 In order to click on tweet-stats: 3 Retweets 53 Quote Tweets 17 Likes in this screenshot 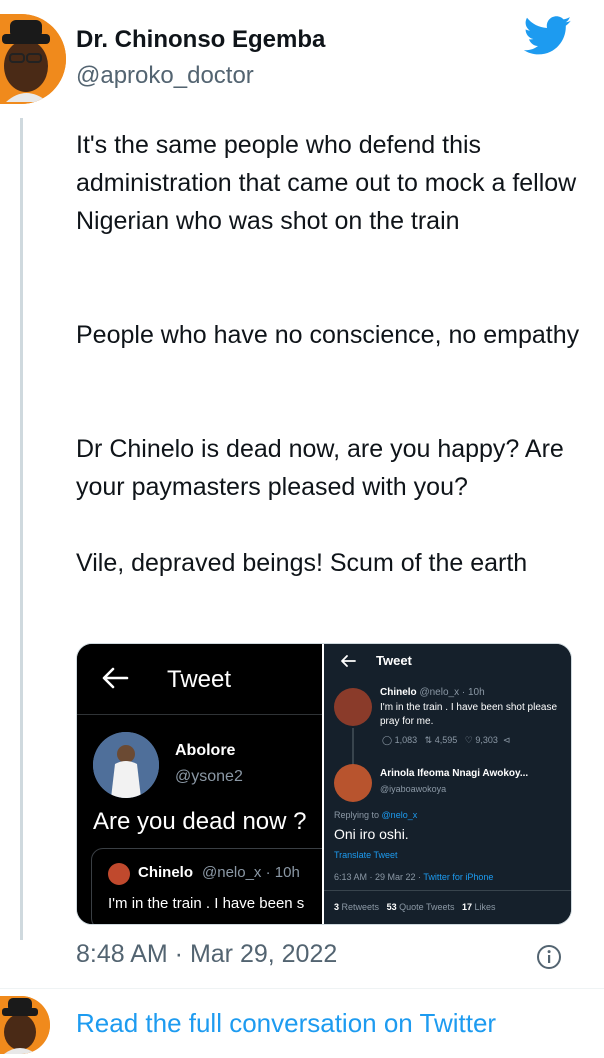, I will do `click(415, 907)`.